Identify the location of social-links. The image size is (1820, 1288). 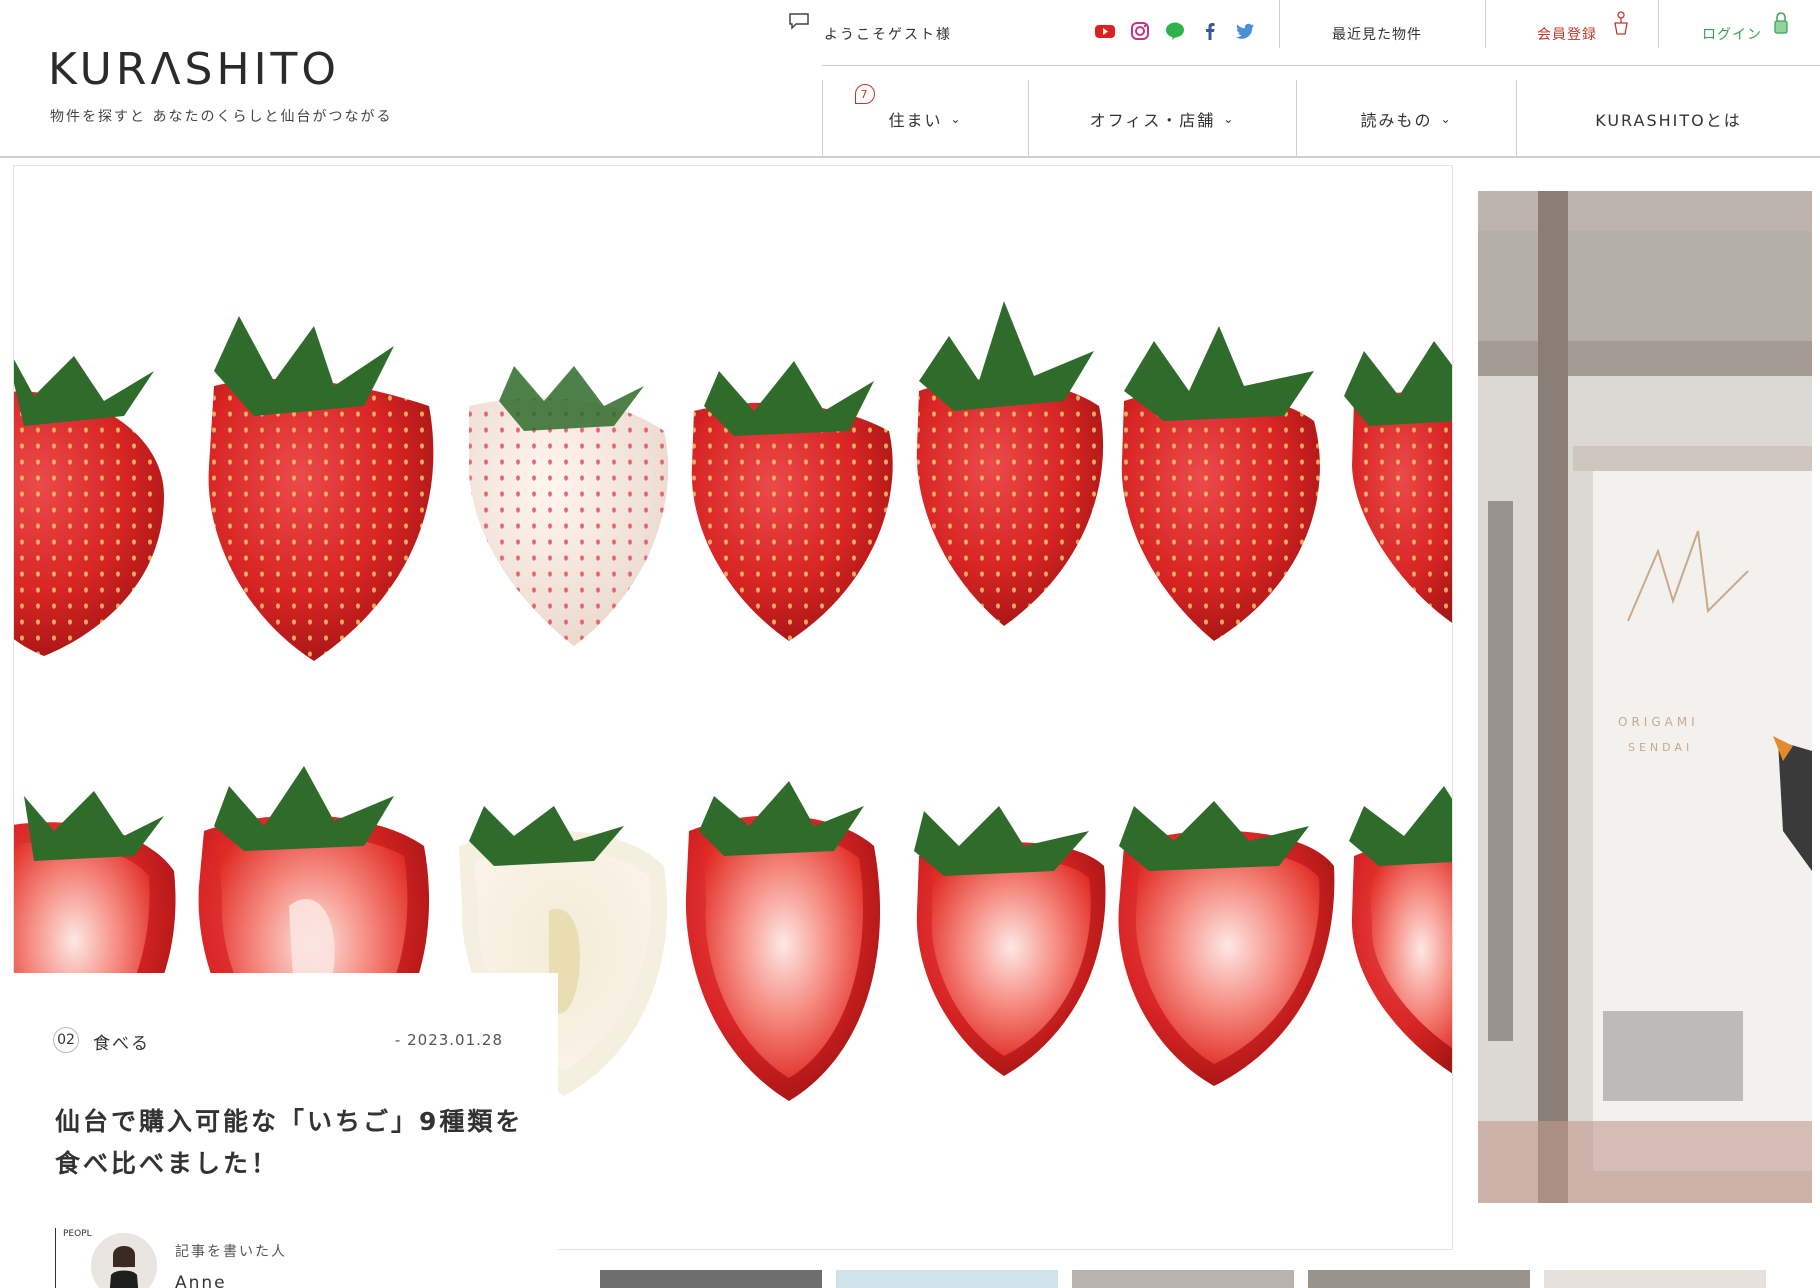
(1175, 31).